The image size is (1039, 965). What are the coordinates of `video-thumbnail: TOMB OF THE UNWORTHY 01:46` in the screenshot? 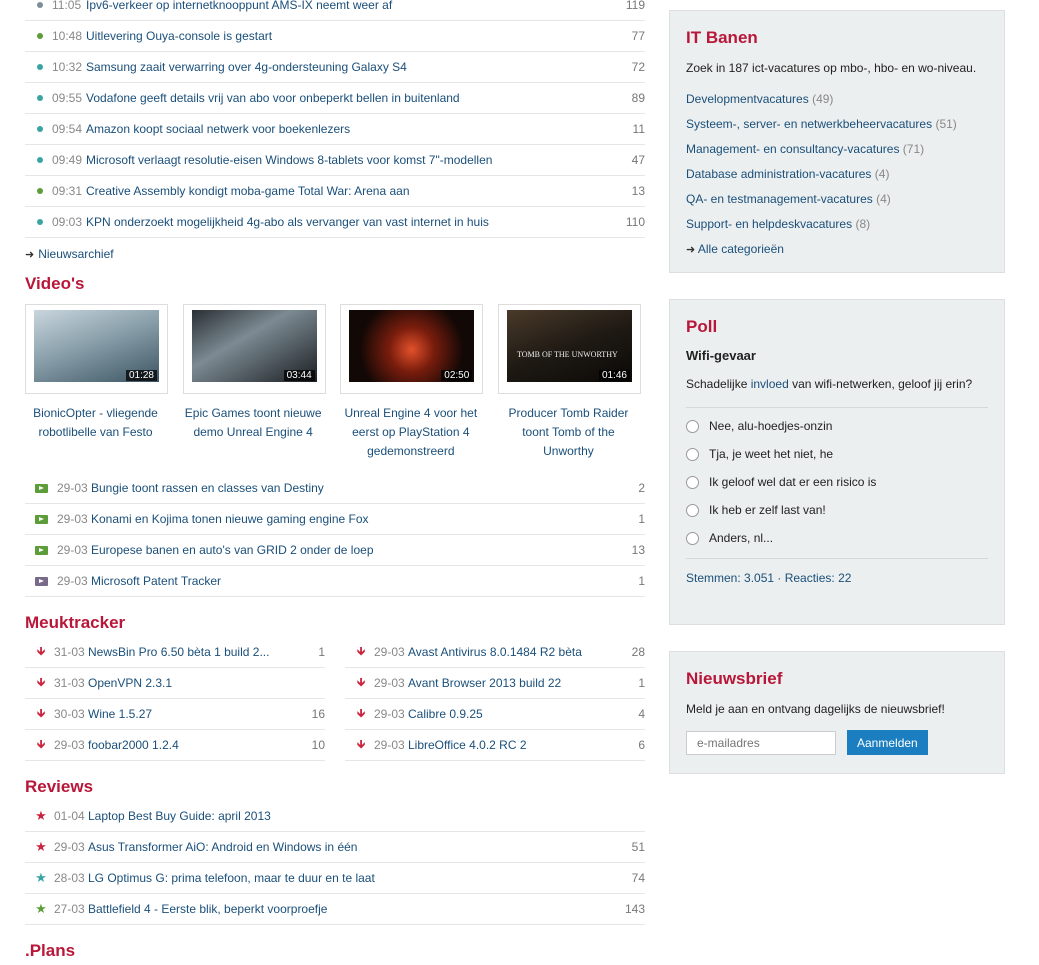 It's located at (569, 349).